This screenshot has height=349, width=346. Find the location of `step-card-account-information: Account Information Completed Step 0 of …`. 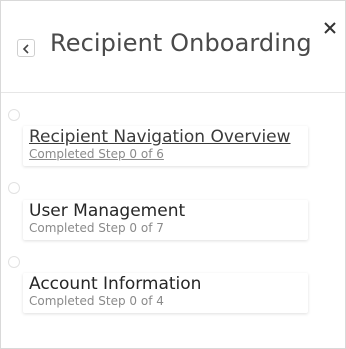

step-card-account-information: Account Information Completed Step 0 of … is located at coordinates (165, 293).